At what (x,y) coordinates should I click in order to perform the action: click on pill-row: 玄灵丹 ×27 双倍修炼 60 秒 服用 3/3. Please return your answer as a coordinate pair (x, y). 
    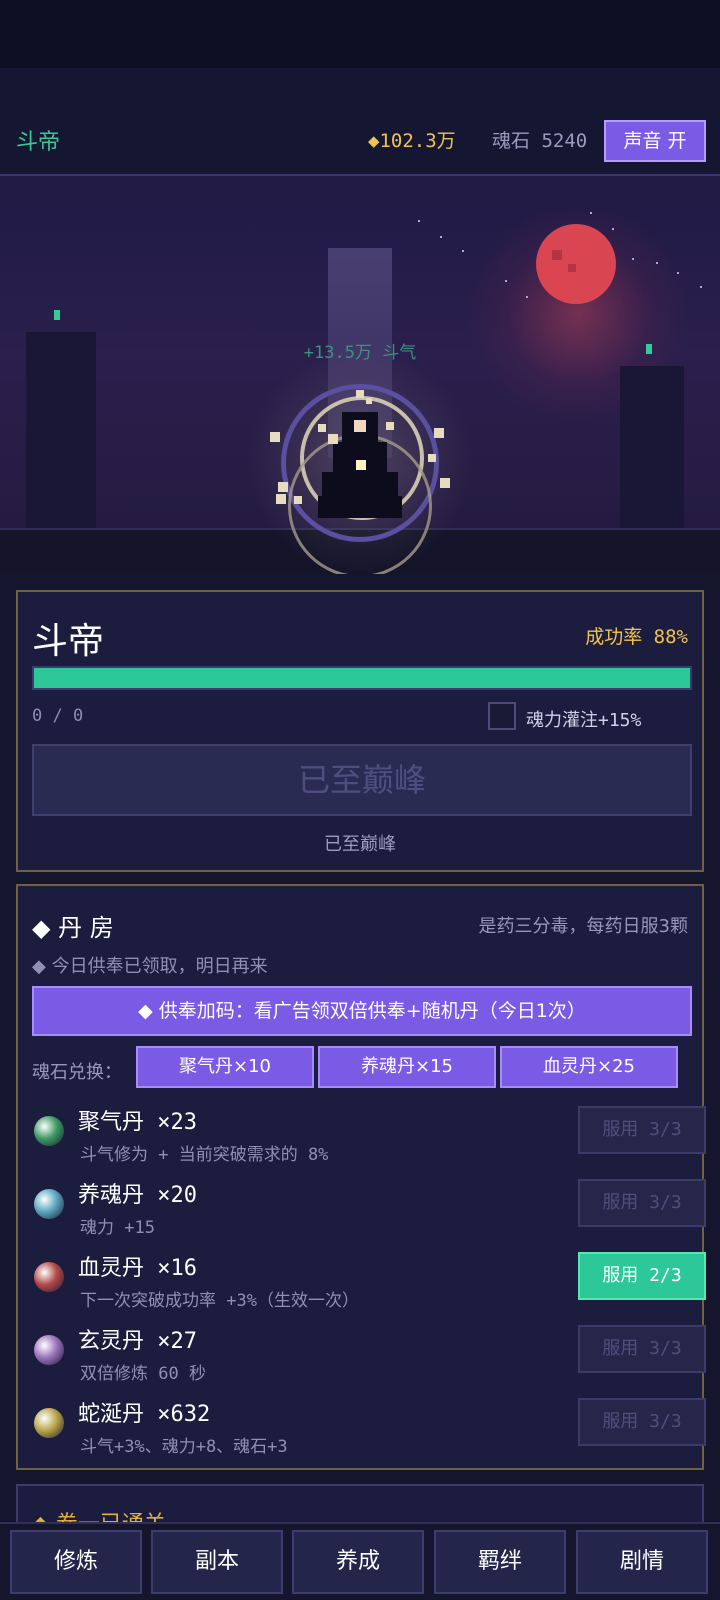
    Looking at the image, I should click on (369, 1354).